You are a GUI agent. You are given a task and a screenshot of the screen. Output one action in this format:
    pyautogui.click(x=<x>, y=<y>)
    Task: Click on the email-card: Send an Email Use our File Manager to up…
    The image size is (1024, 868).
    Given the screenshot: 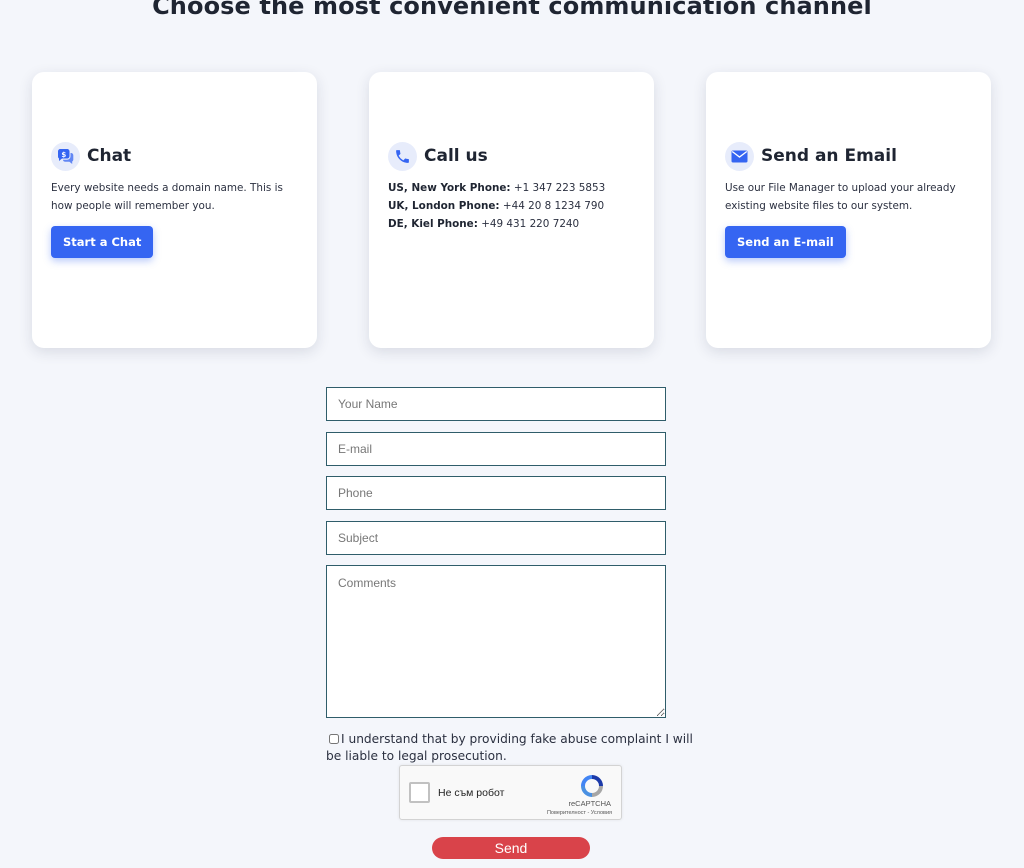 What is the action you would take?
    pyautogui.click(x=848, y=210)
    